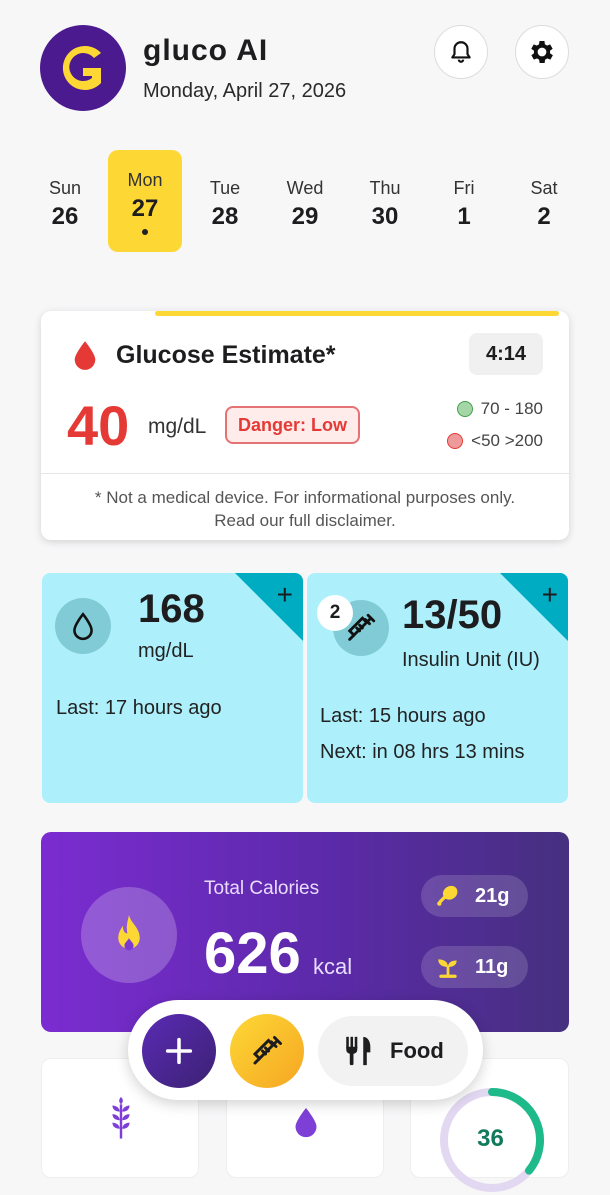 The height and width of the screenshot is (1195, 610). I want to click on log-food-button: Food, so click(393, 1051).